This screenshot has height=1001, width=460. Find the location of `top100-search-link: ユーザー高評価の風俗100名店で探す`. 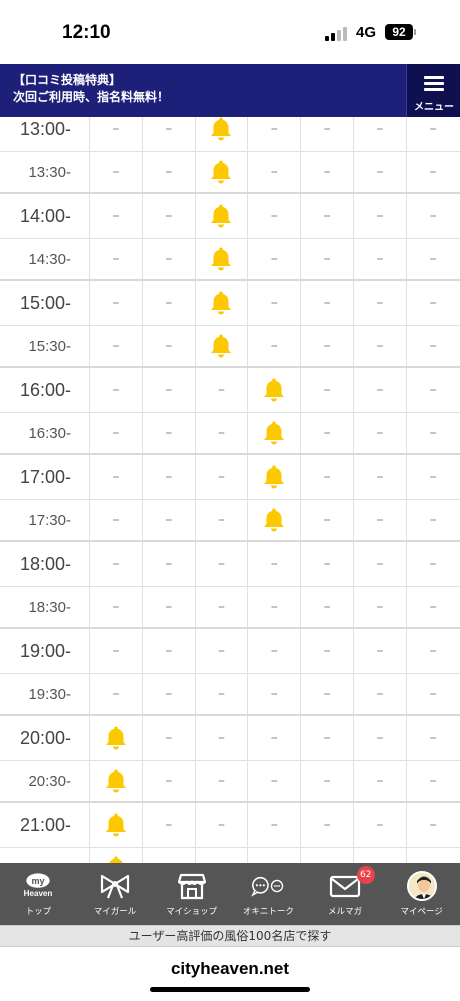

top100-search-link: ユーザー高評価の風俗100名店で探す is located at coordinates (230, 936).